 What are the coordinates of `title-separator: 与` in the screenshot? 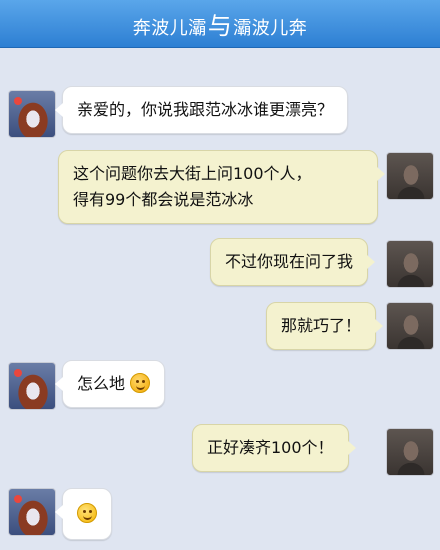 It's located at (220, 26).